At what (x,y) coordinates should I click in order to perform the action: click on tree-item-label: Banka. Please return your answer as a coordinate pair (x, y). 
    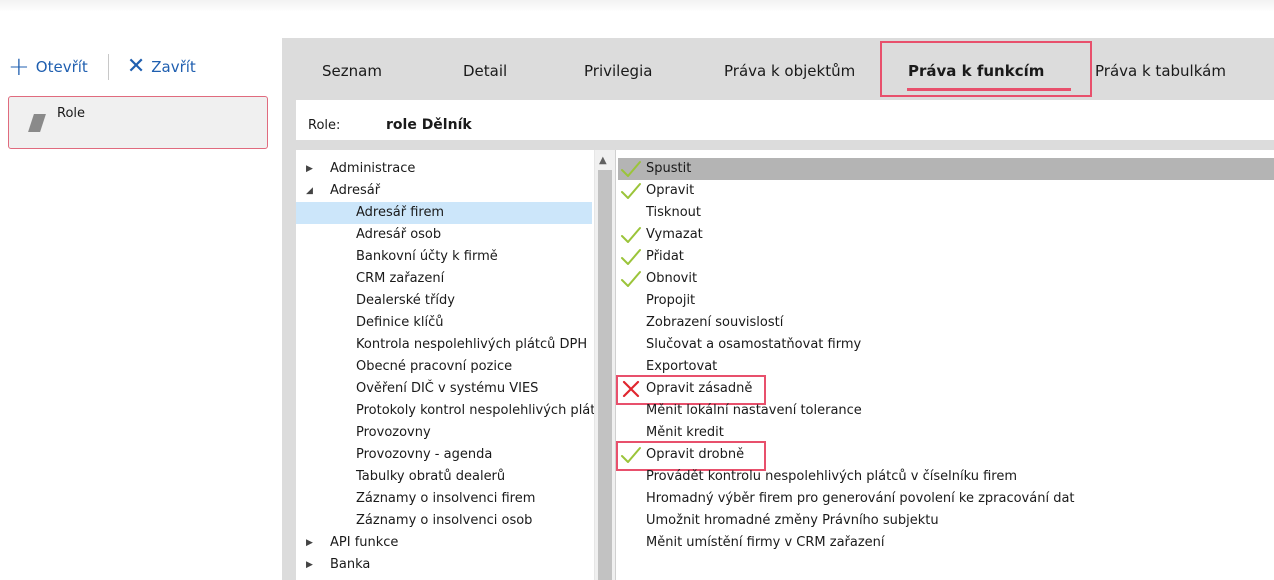
    Looking at the image, I should click on (350, 564).